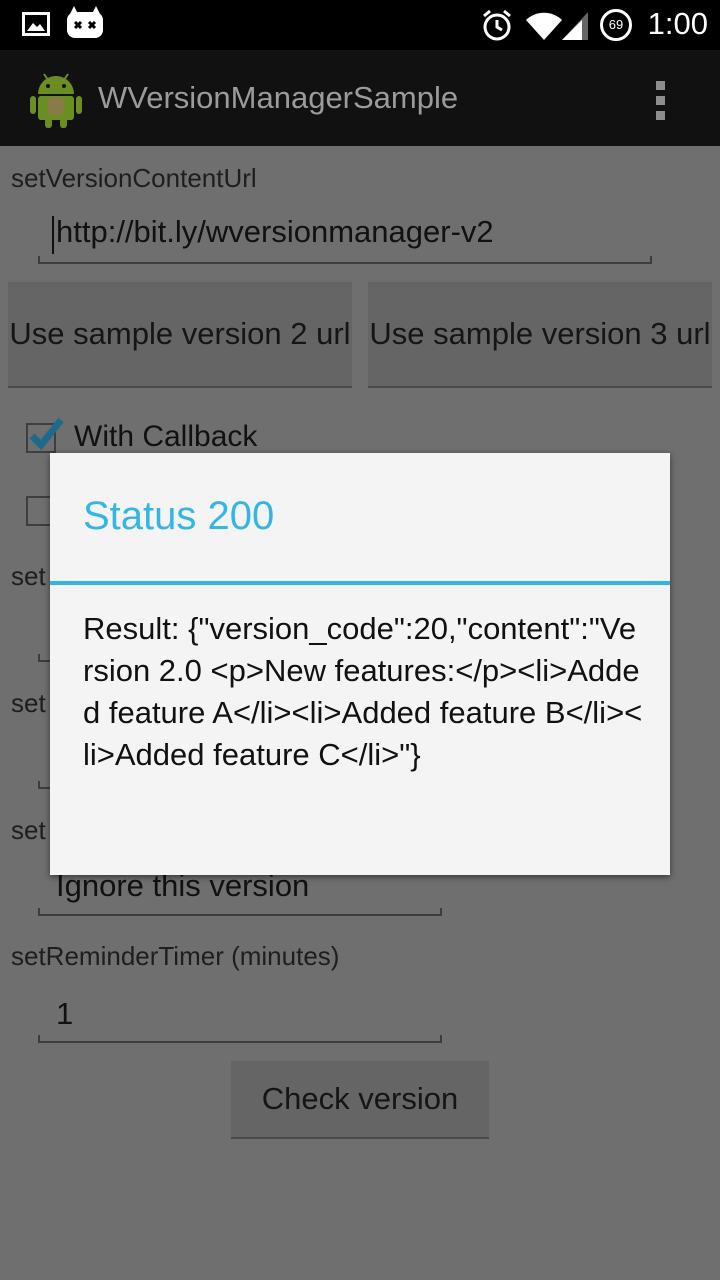 Image resolution: width=720 pixels, height=1280 pixels. I want to click on signal-icon, so click(576, 28).